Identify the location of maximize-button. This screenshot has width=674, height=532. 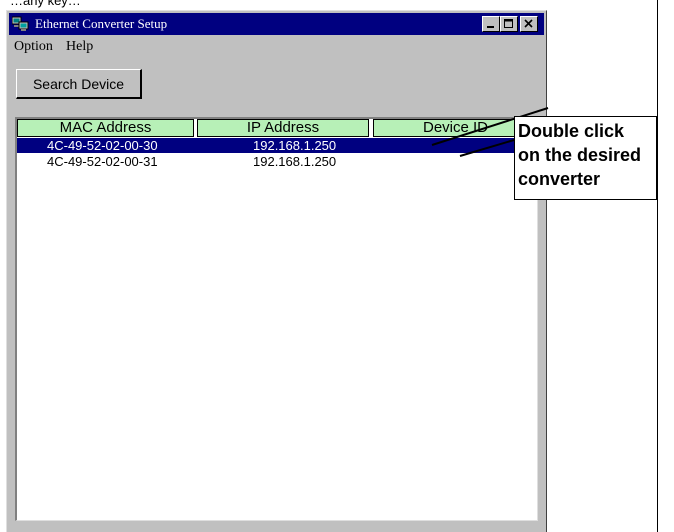
(509, 24).